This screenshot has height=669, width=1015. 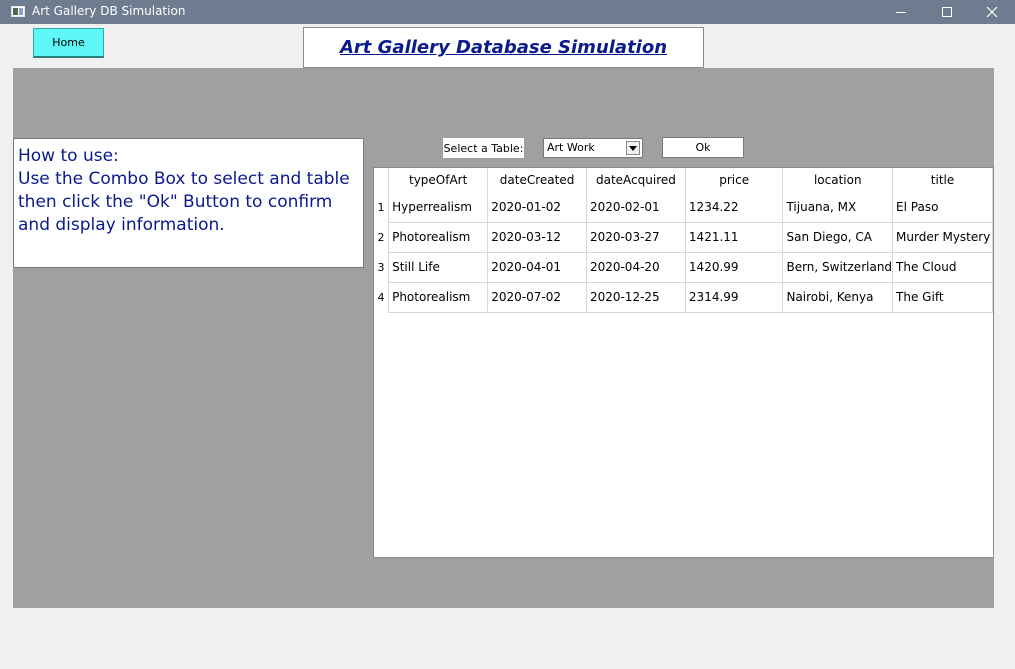 I want to click on table-cell: Bern, Switzerland, so click(x=838, y=267).